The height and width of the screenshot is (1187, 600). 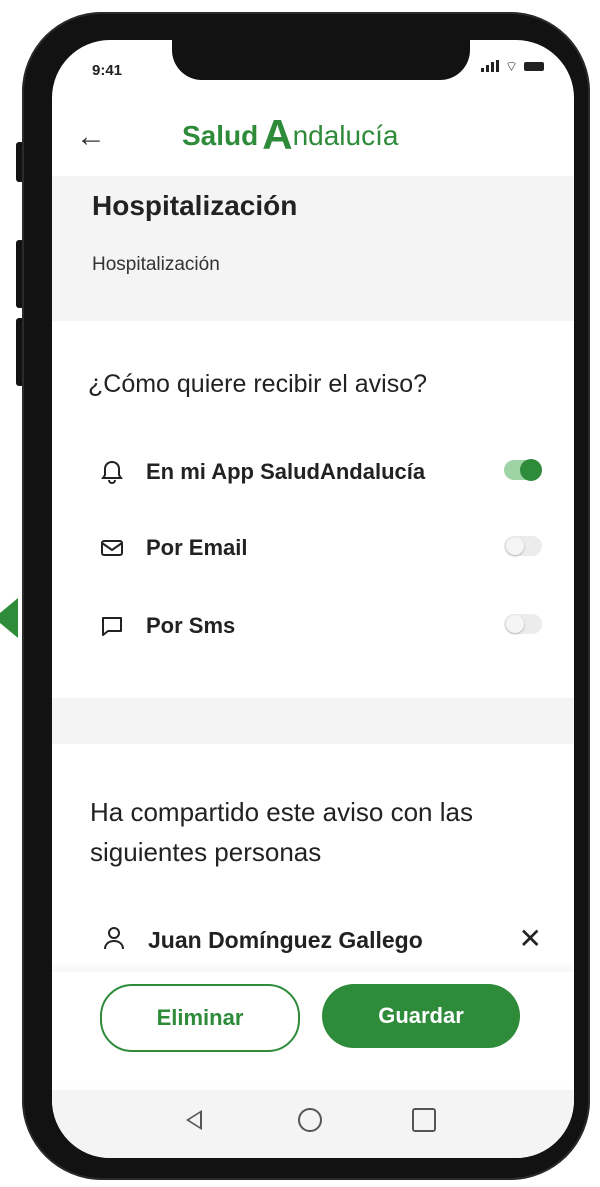 I want to click on shared-person: Juan Domínguez Gallego ✕, so click(x=322, y=940).